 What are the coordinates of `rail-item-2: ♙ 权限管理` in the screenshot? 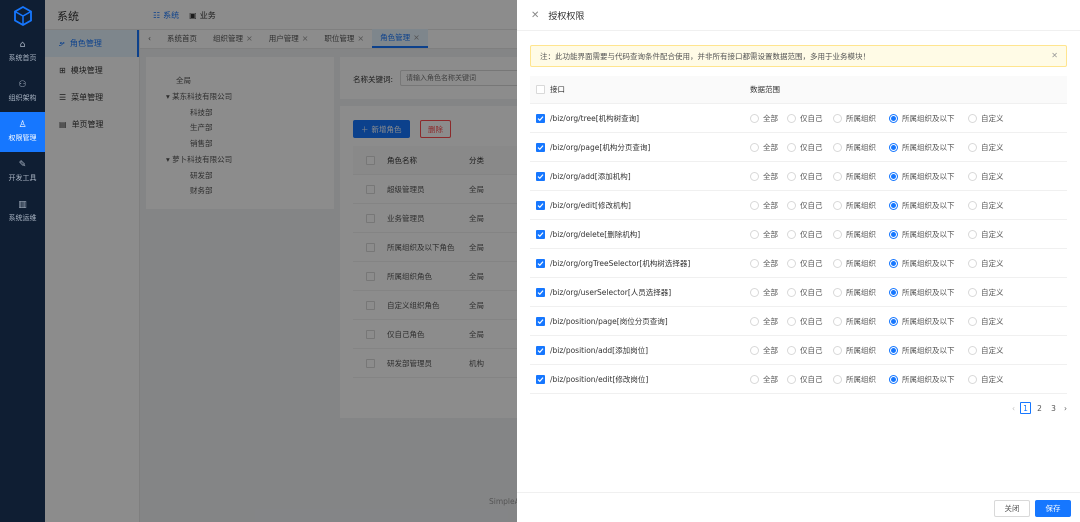 It's located at (22, 132).